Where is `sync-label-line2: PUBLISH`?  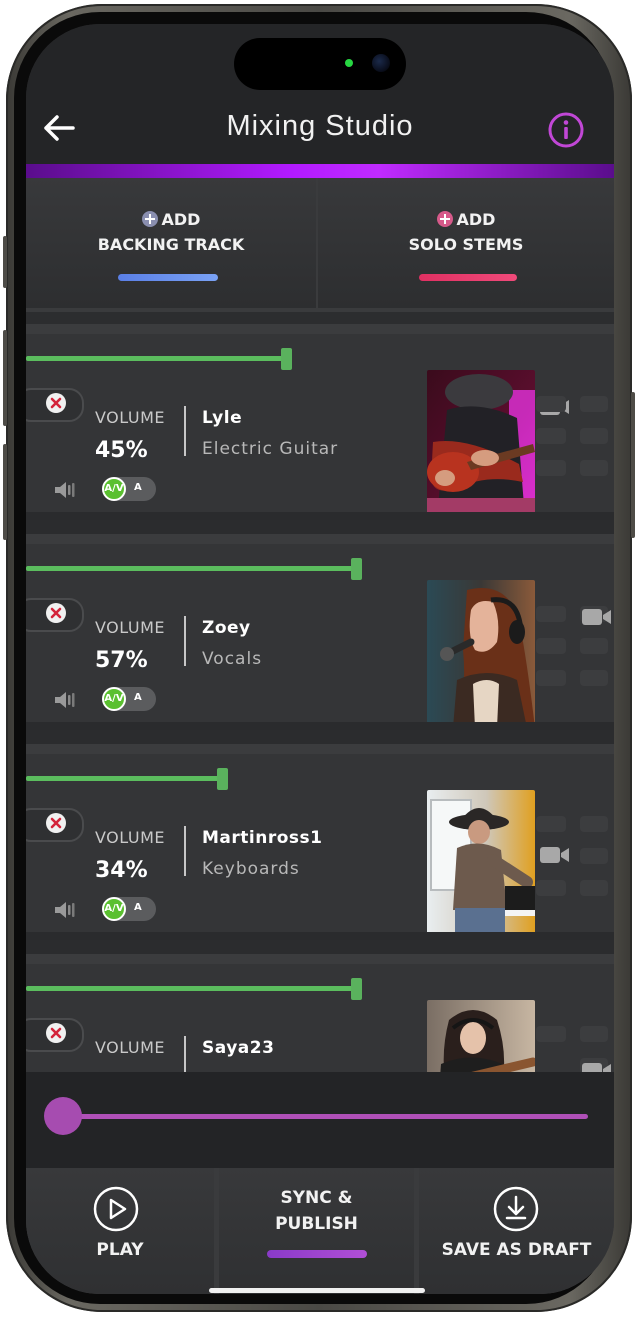
sync-label-line2: PUBLISH is located at coordinates (316, 1224).